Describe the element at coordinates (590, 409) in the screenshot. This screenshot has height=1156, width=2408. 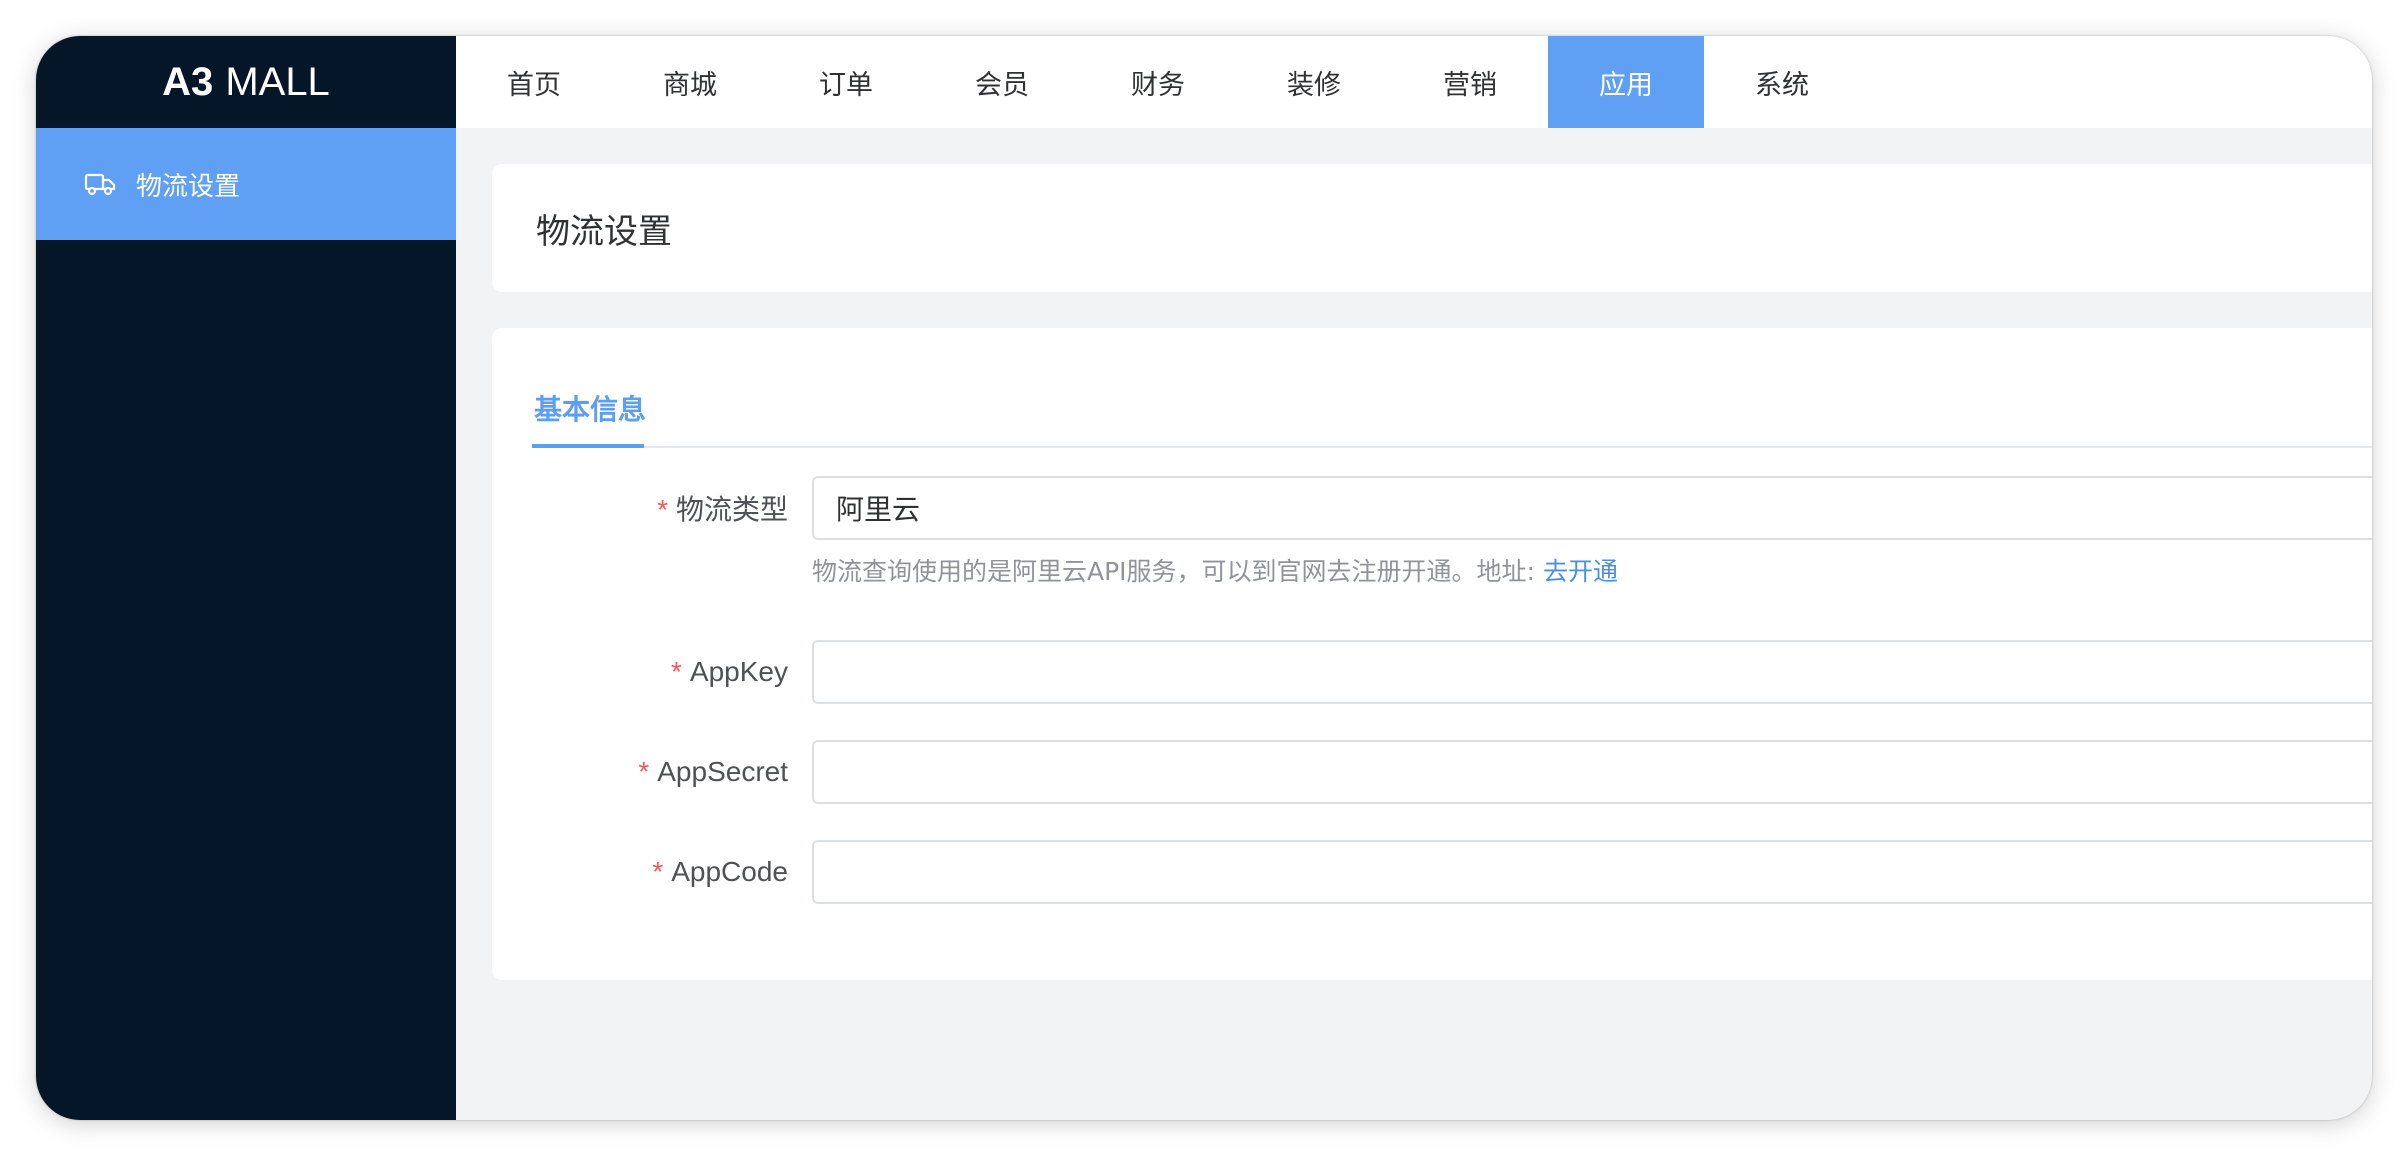
I see `tab-label: 基本信息` at that location.